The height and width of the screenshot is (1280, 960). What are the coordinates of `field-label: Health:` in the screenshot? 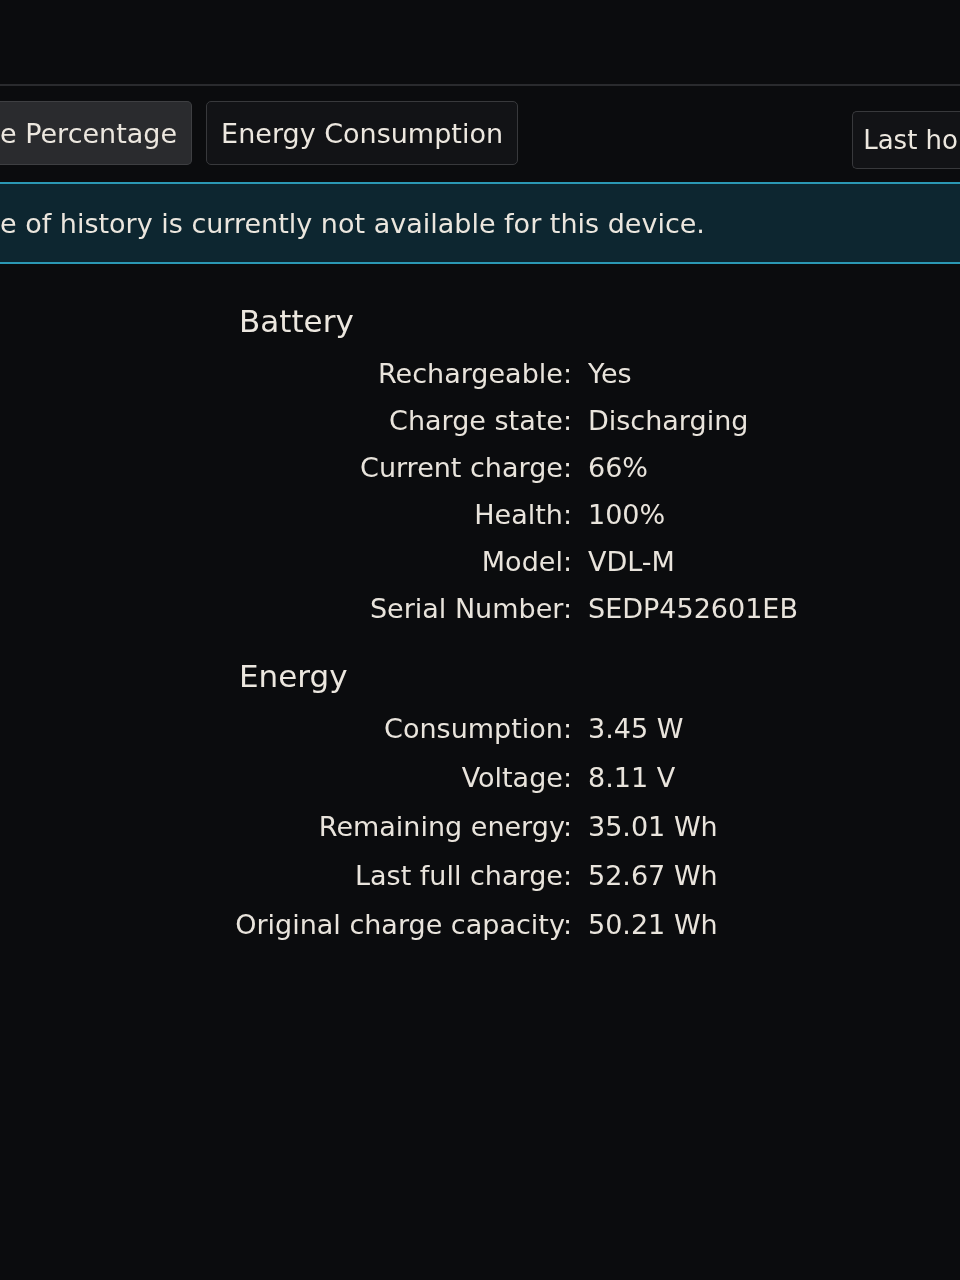 It's located at (523, 515).